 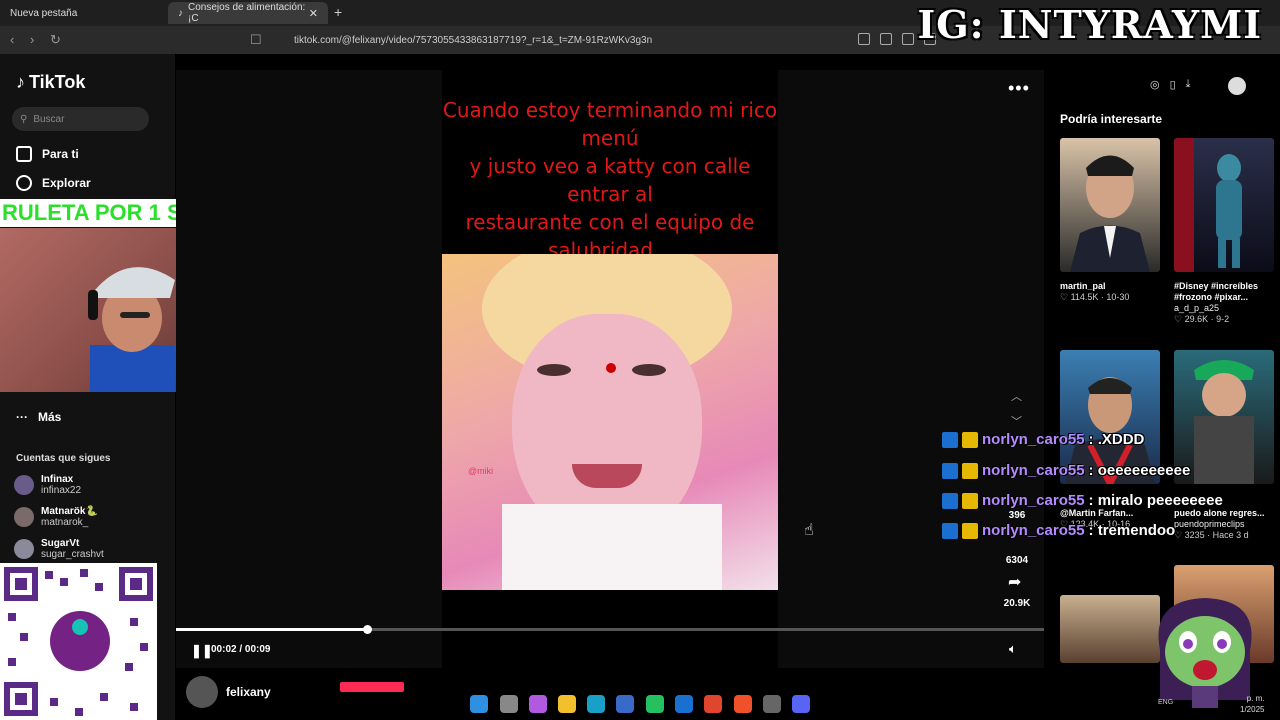 I want to click on reload-icon: ↻, so click(x=55, y=40).